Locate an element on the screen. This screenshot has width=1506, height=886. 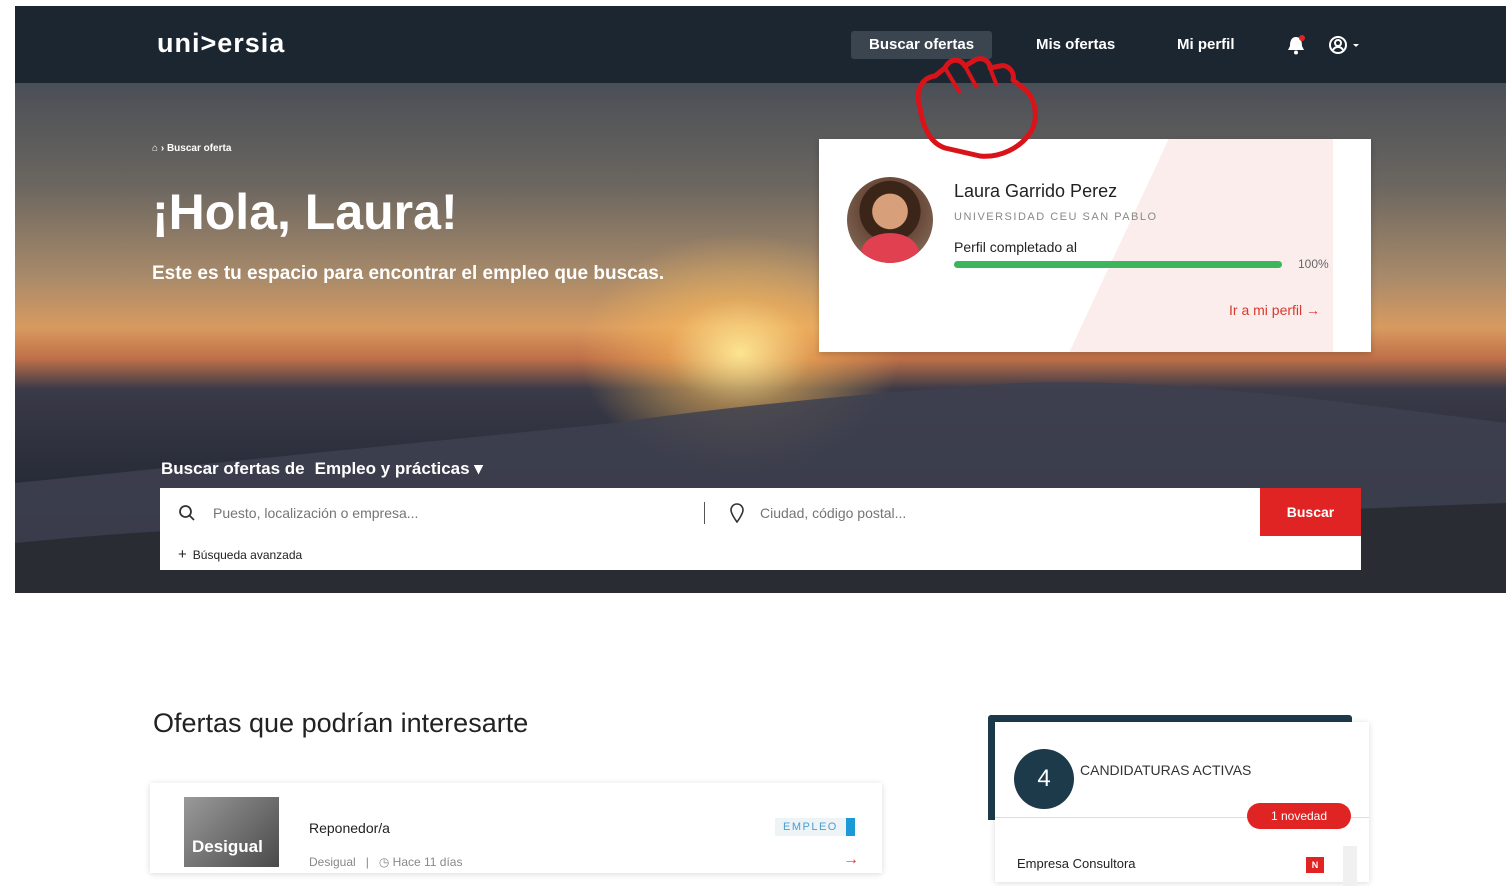
pointing-hand-icon is located at coordinates (976, 107).